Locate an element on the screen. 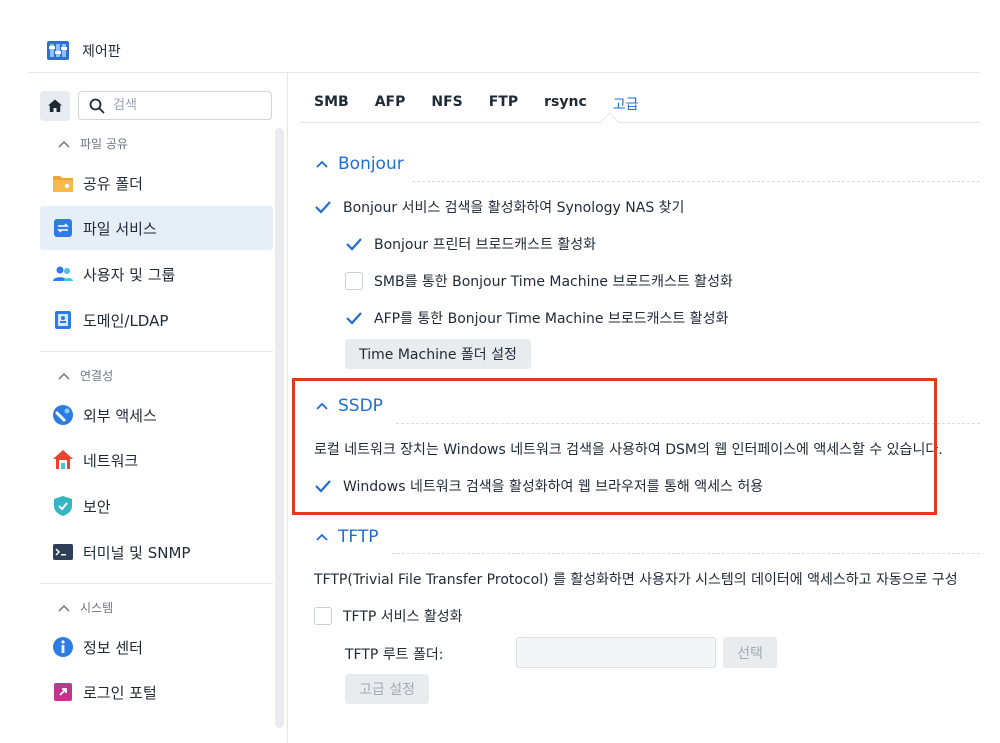 The image size is (1000, 743). sidebar-item-info-center: 정보 센터 is located at coordinates (156, 647).